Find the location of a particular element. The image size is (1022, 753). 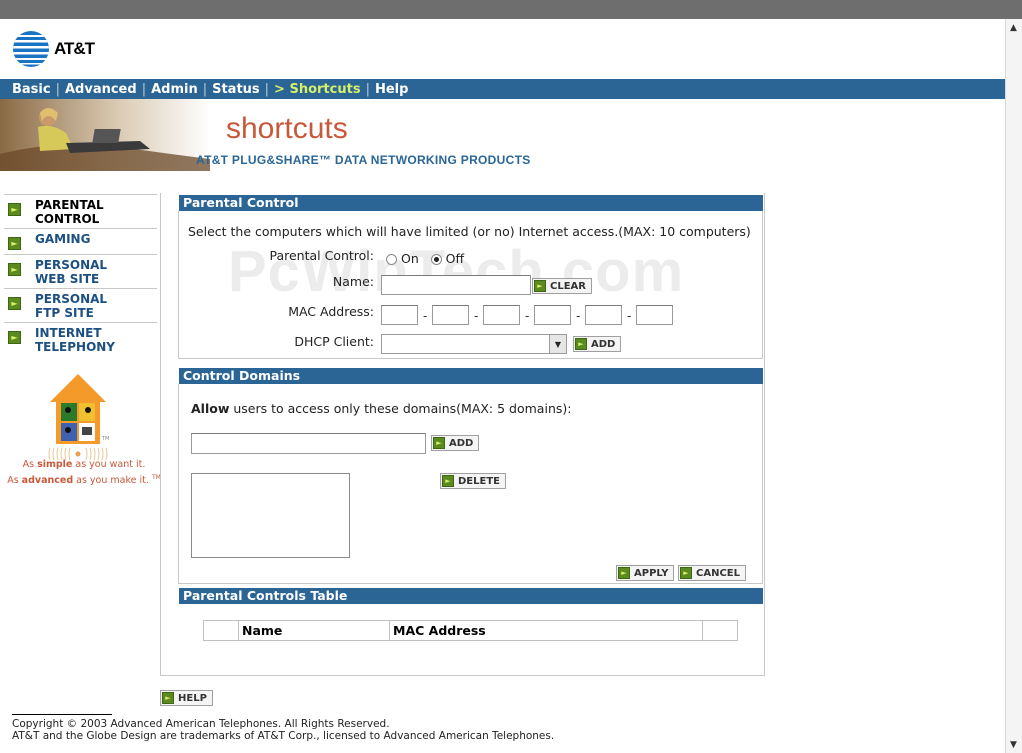

footer-divider is located at coordinates (62, 714).